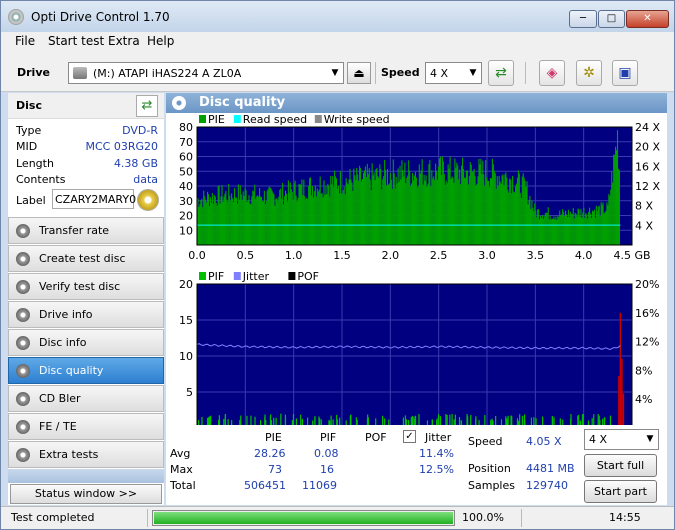 The width and height of the screenshot is (675, 530). I want to click on nav-cd-bler: CD Bler, so click(86, 398).